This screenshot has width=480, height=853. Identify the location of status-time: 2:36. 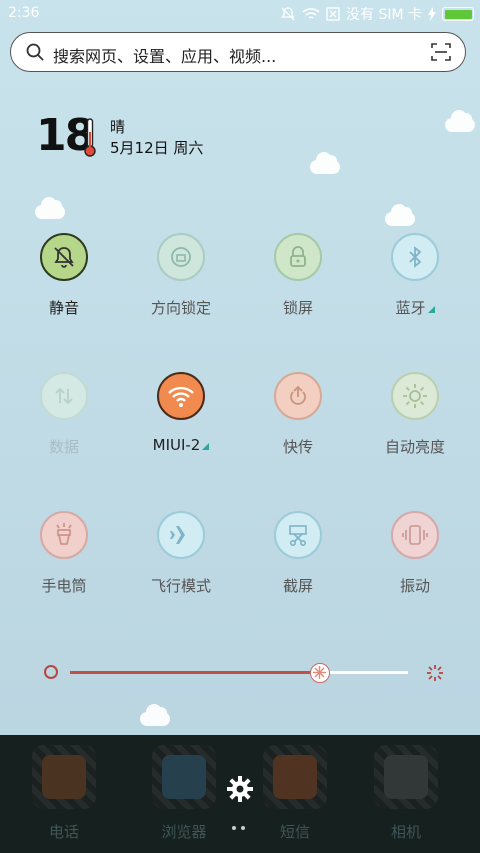
(24, 13).